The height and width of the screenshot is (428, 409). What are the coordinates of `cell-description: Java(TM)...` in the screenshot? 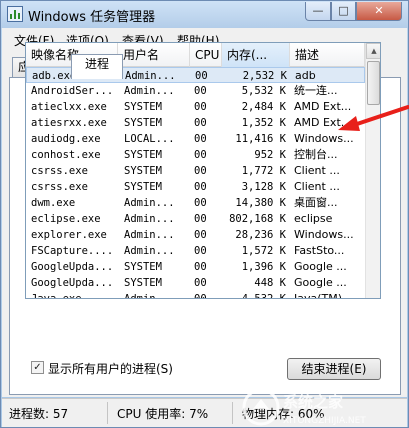 It's located at (323, 295).